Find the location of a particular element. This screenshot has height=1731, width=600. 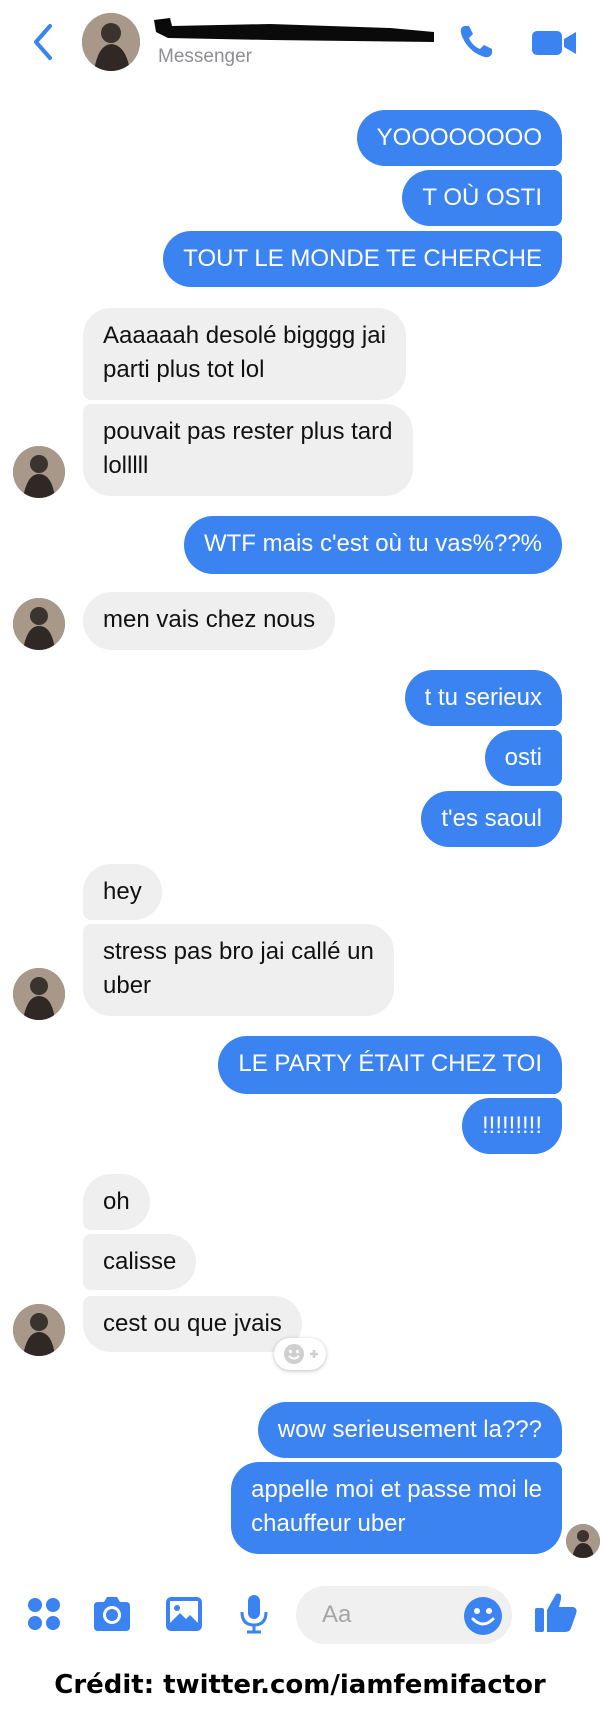

message-bubble-outgoing: t'es saoul is located at coordinates (491, 819).